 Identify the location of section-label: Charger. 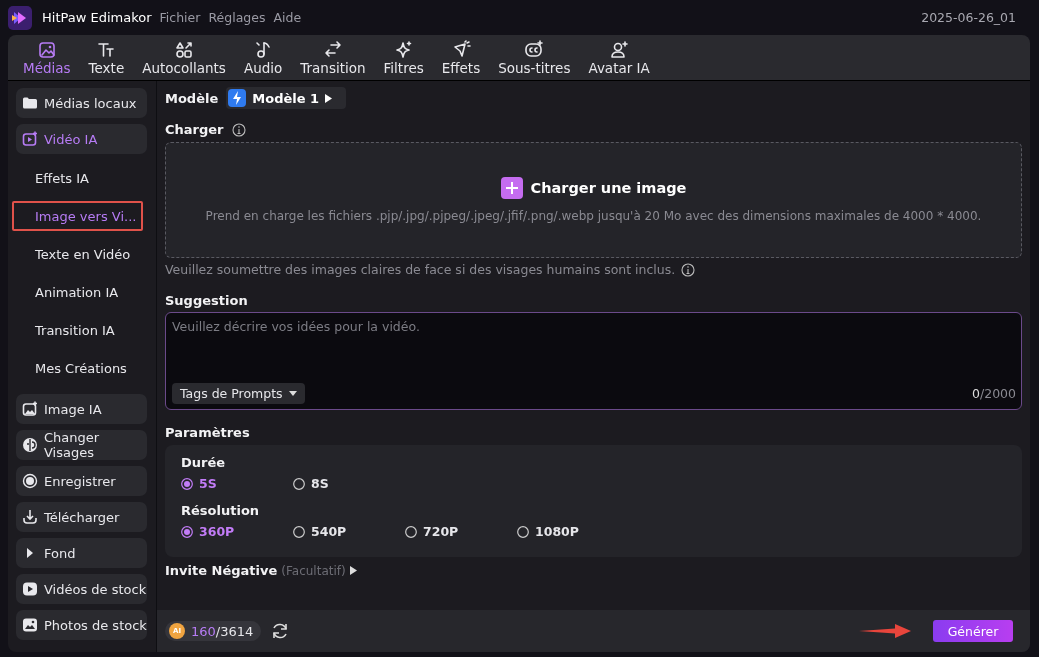
(194, 129).